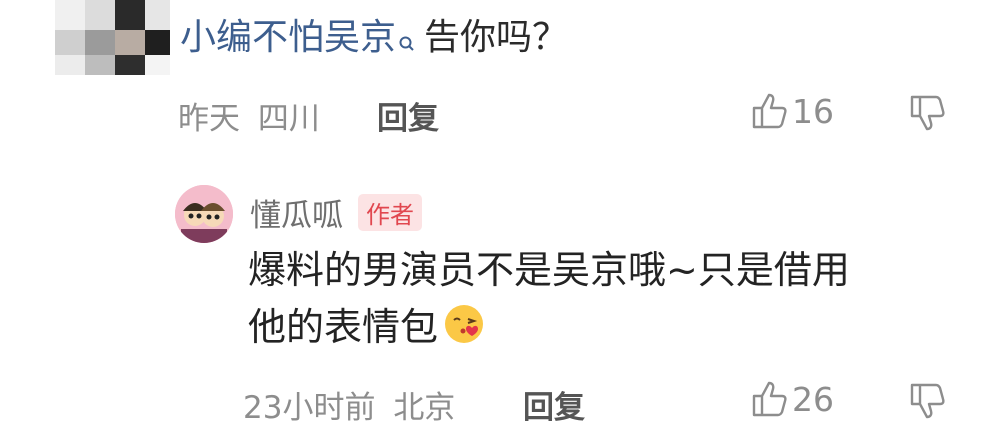 This screenshot has height=427, width=1000. What do you see at coordinates (296, 212) in the screenshot?
I see `author-name: 懂瓜呱` at bounding box center [296, 212].